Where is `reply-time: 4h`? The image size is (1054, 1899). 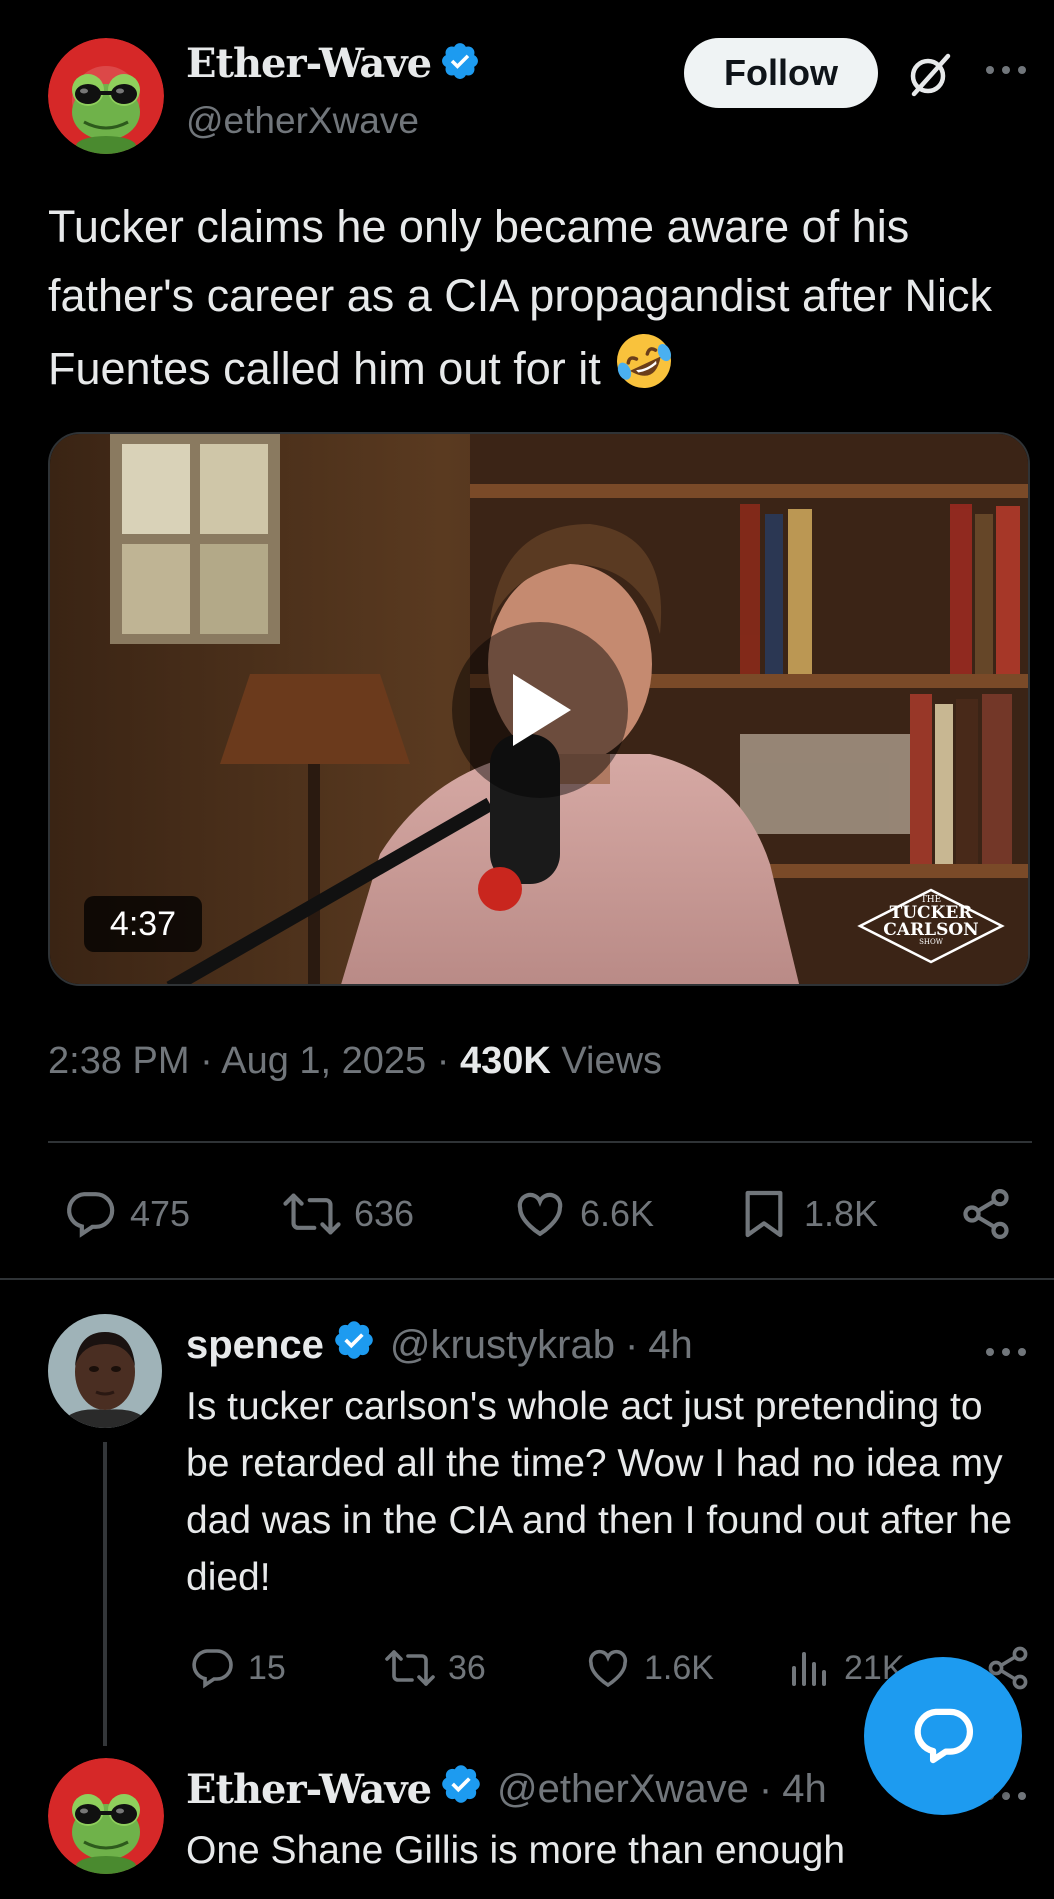
reply-time: 4h is located at coordinates (670, 1345).